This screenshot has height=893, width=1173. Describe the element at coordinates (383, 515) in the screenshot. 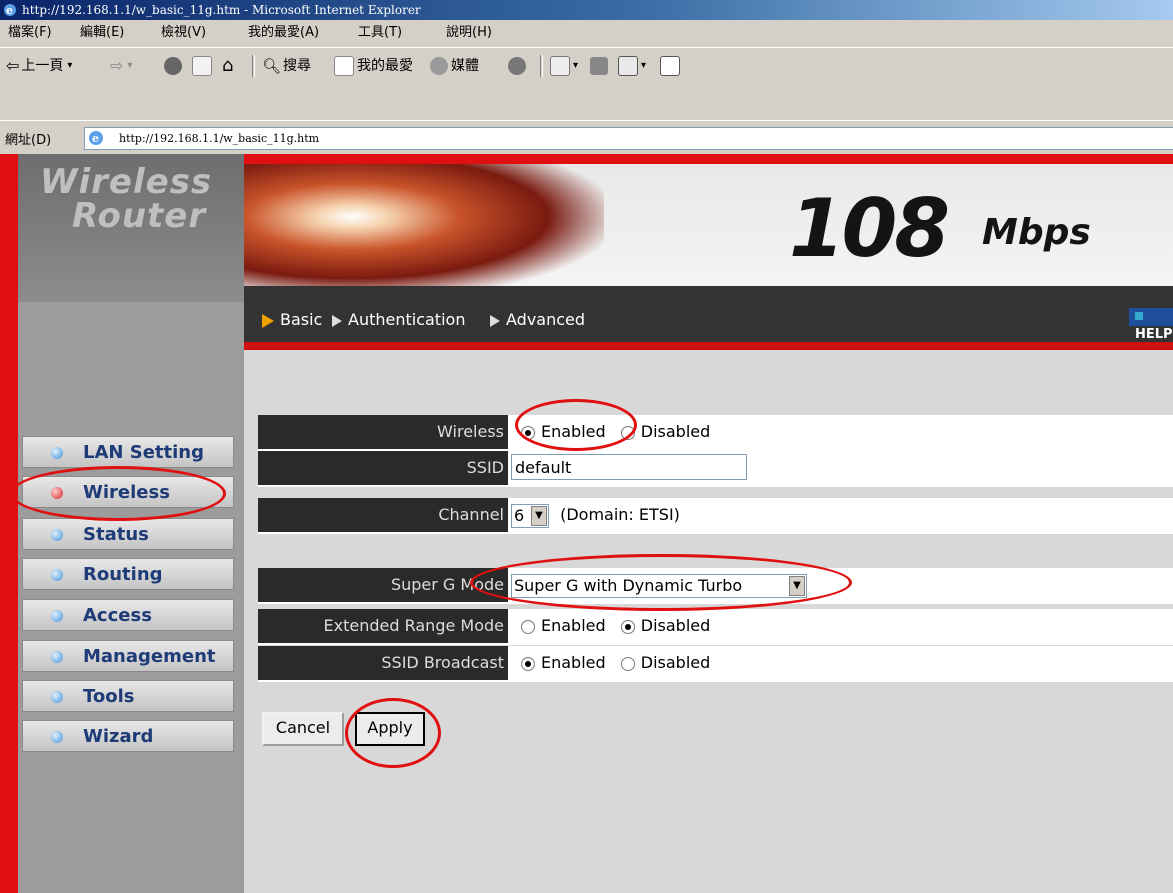

I see `label-channel: Channel` at that location.